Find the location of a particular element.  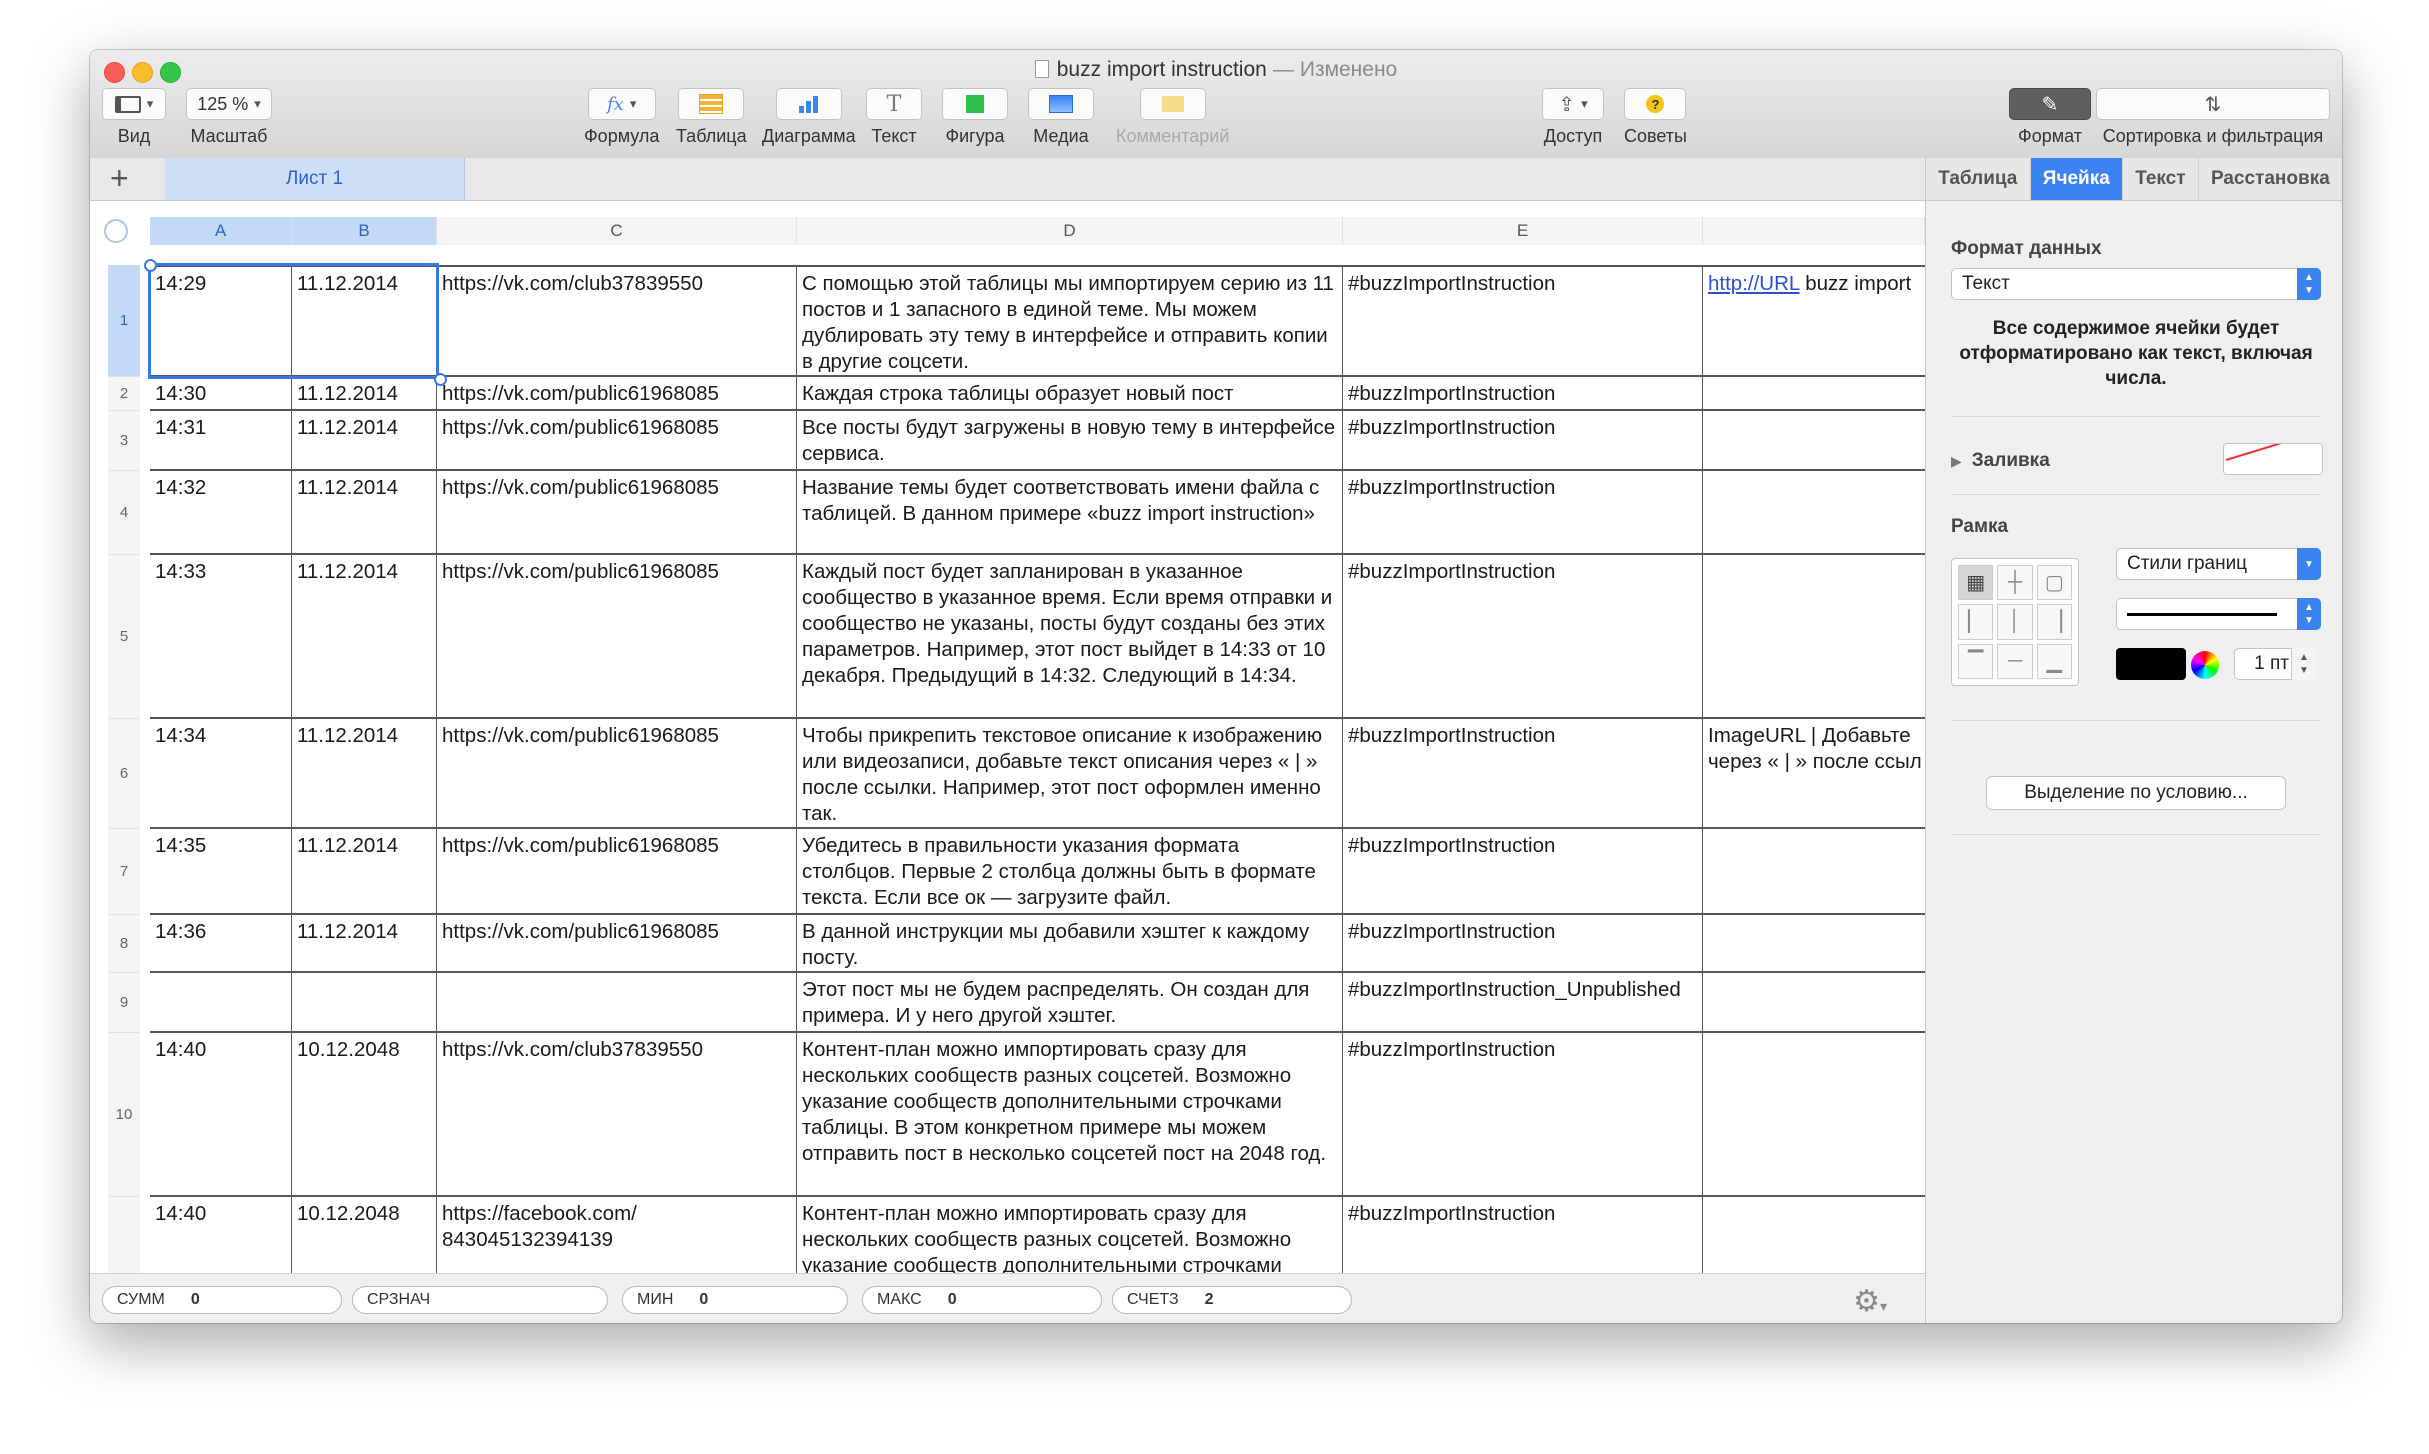

fill-toggle: ▶ Заливка is located at coordinates (2000, 461).